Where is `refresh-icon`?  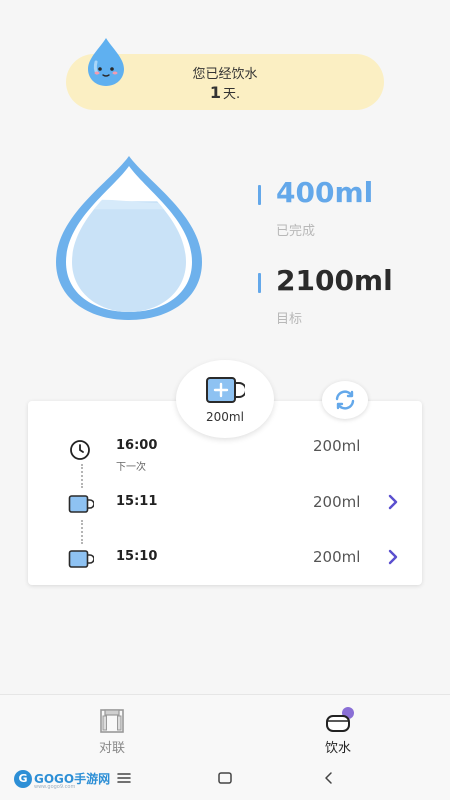
refresh-icon is located at coordinates (345, 400).